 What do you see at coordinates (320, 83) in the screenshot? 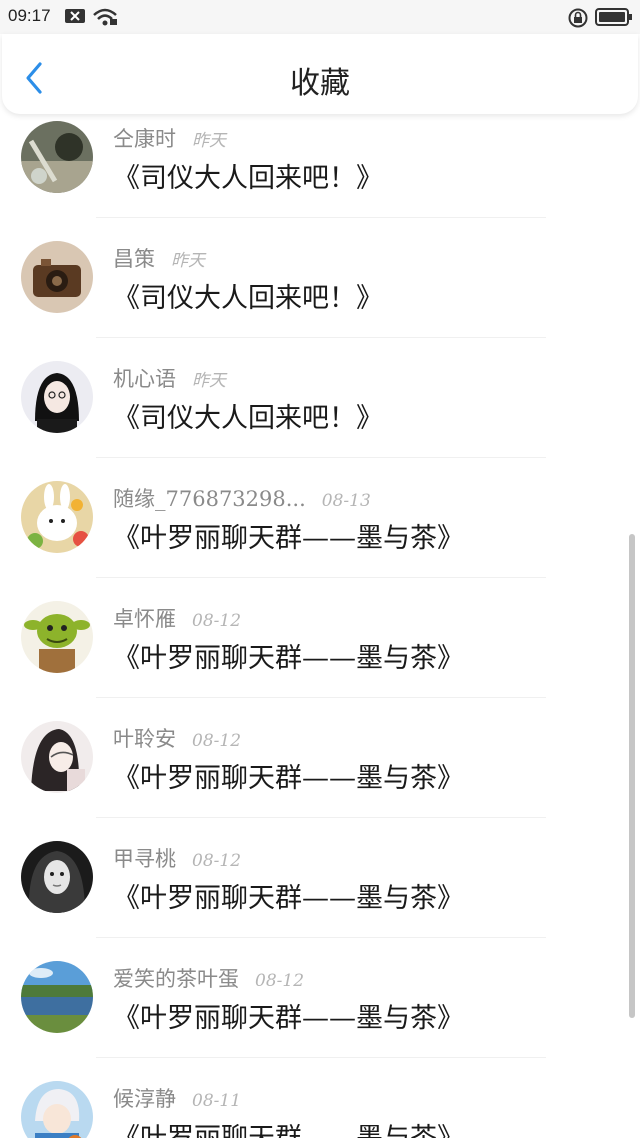
I see `page-title: 收藏` at bounding box center [320, 83].